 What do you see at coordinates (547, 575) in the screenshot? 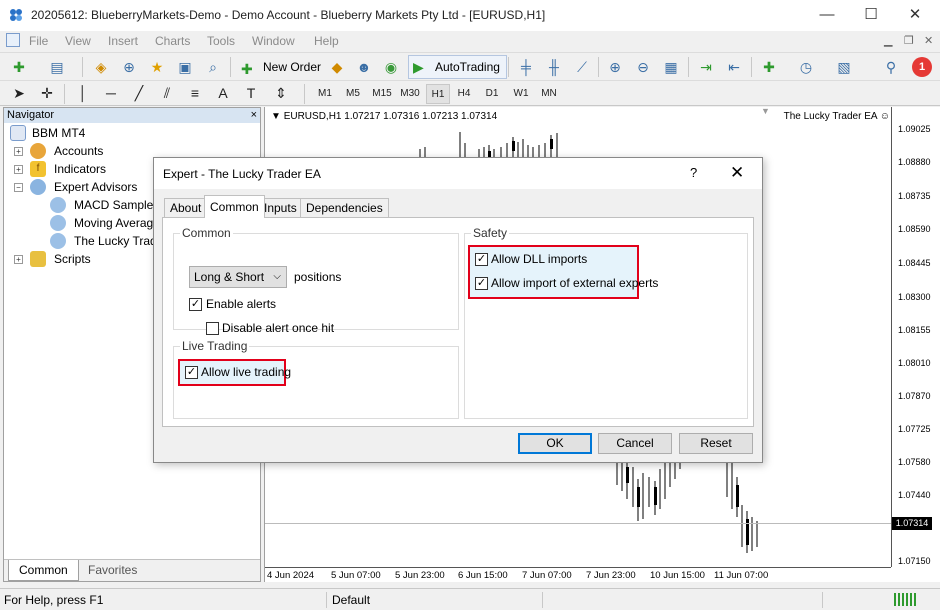
I see `time-label: 7 Jun 07:00` at bounding box center [547, 575].